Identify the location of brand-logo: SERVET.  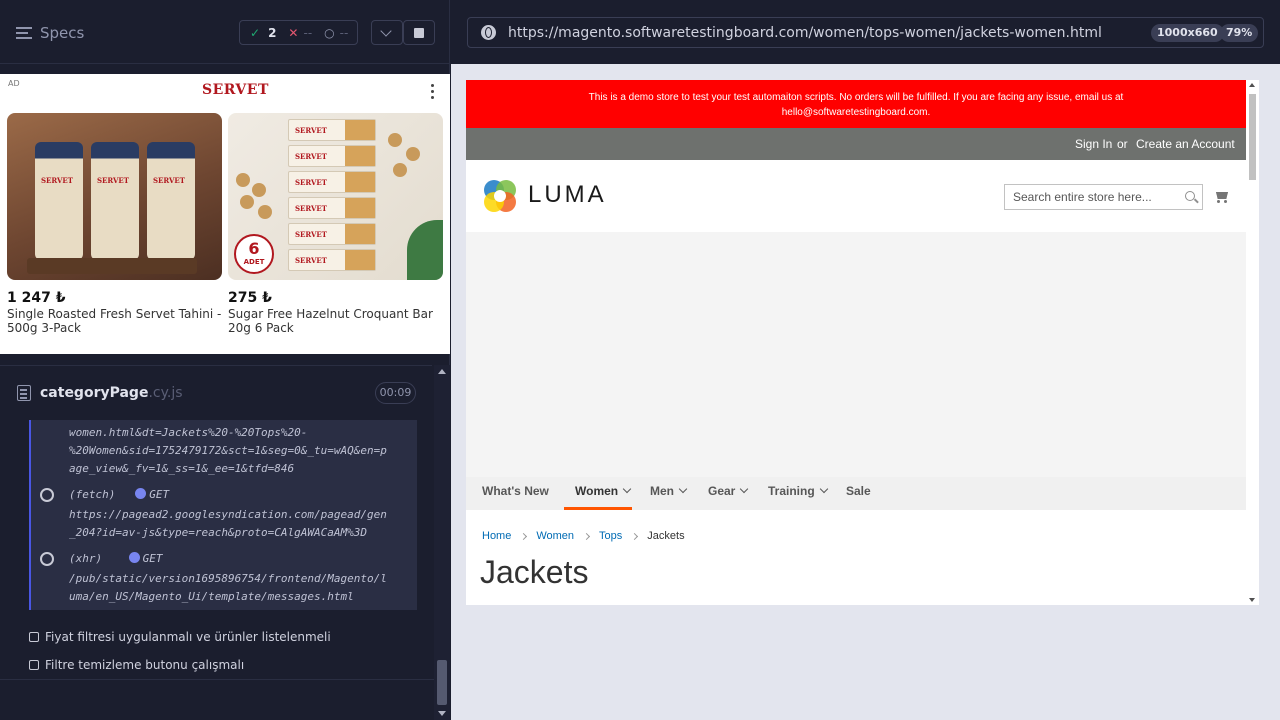
(235, 90).